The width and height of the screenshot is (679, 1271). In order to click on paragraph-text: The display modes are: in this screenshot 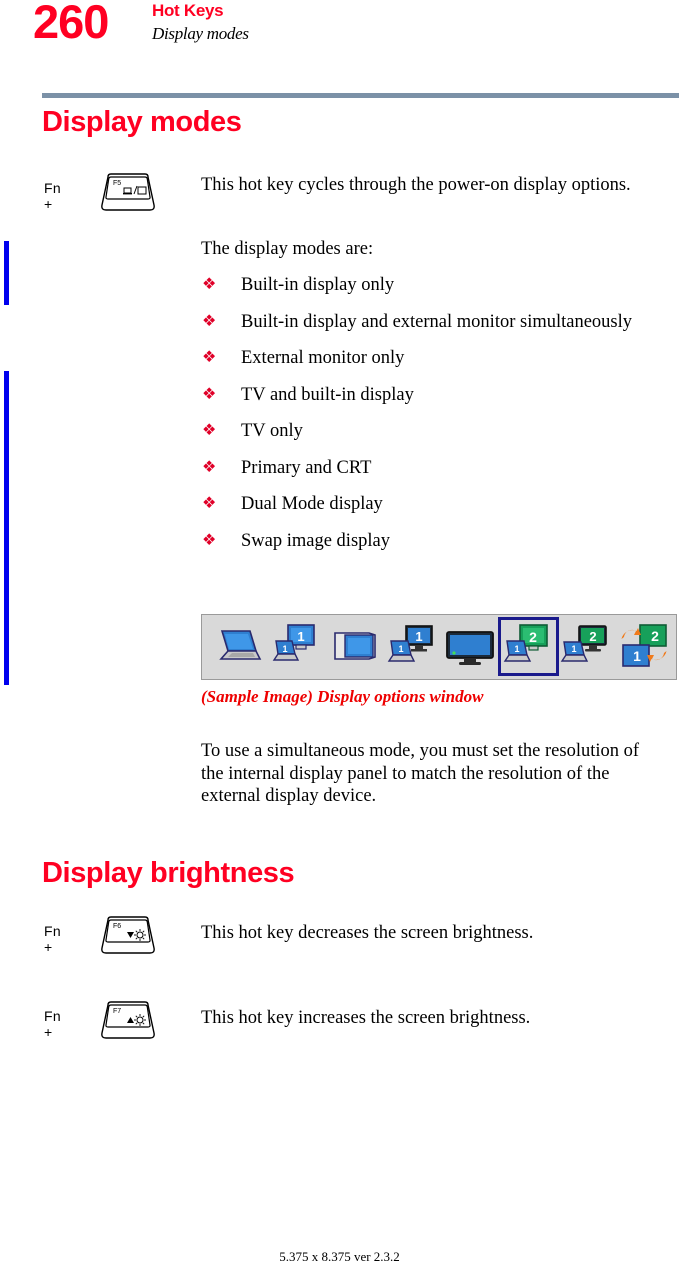, I will do `click(287, 249)`.